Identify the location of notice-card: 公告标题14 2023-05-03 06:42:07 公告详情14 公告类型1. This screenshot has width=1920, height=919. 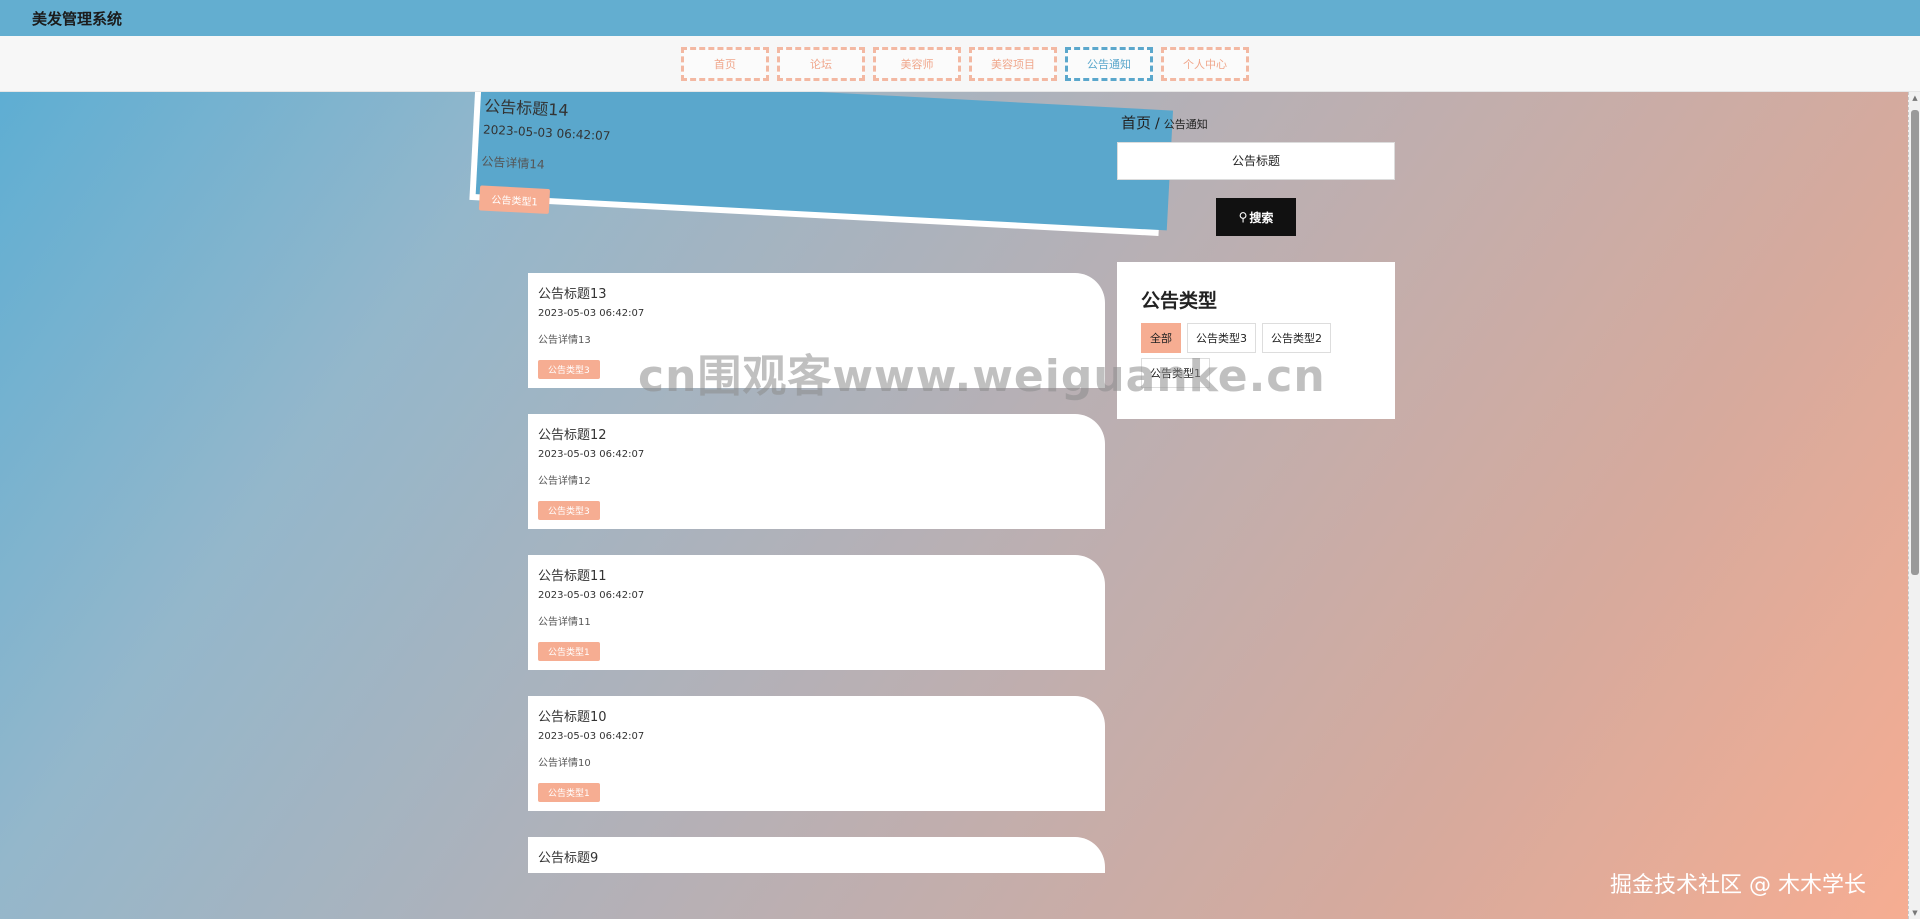
(817, 164).